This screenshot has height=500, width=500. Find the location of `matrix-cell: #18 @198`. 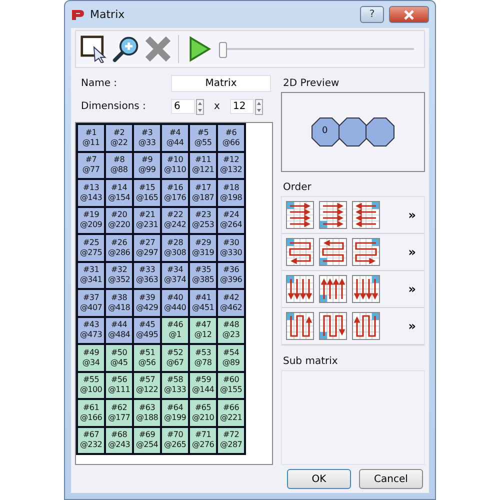

matrix-cell: #18 @198 is located at coordinates (231, 193).